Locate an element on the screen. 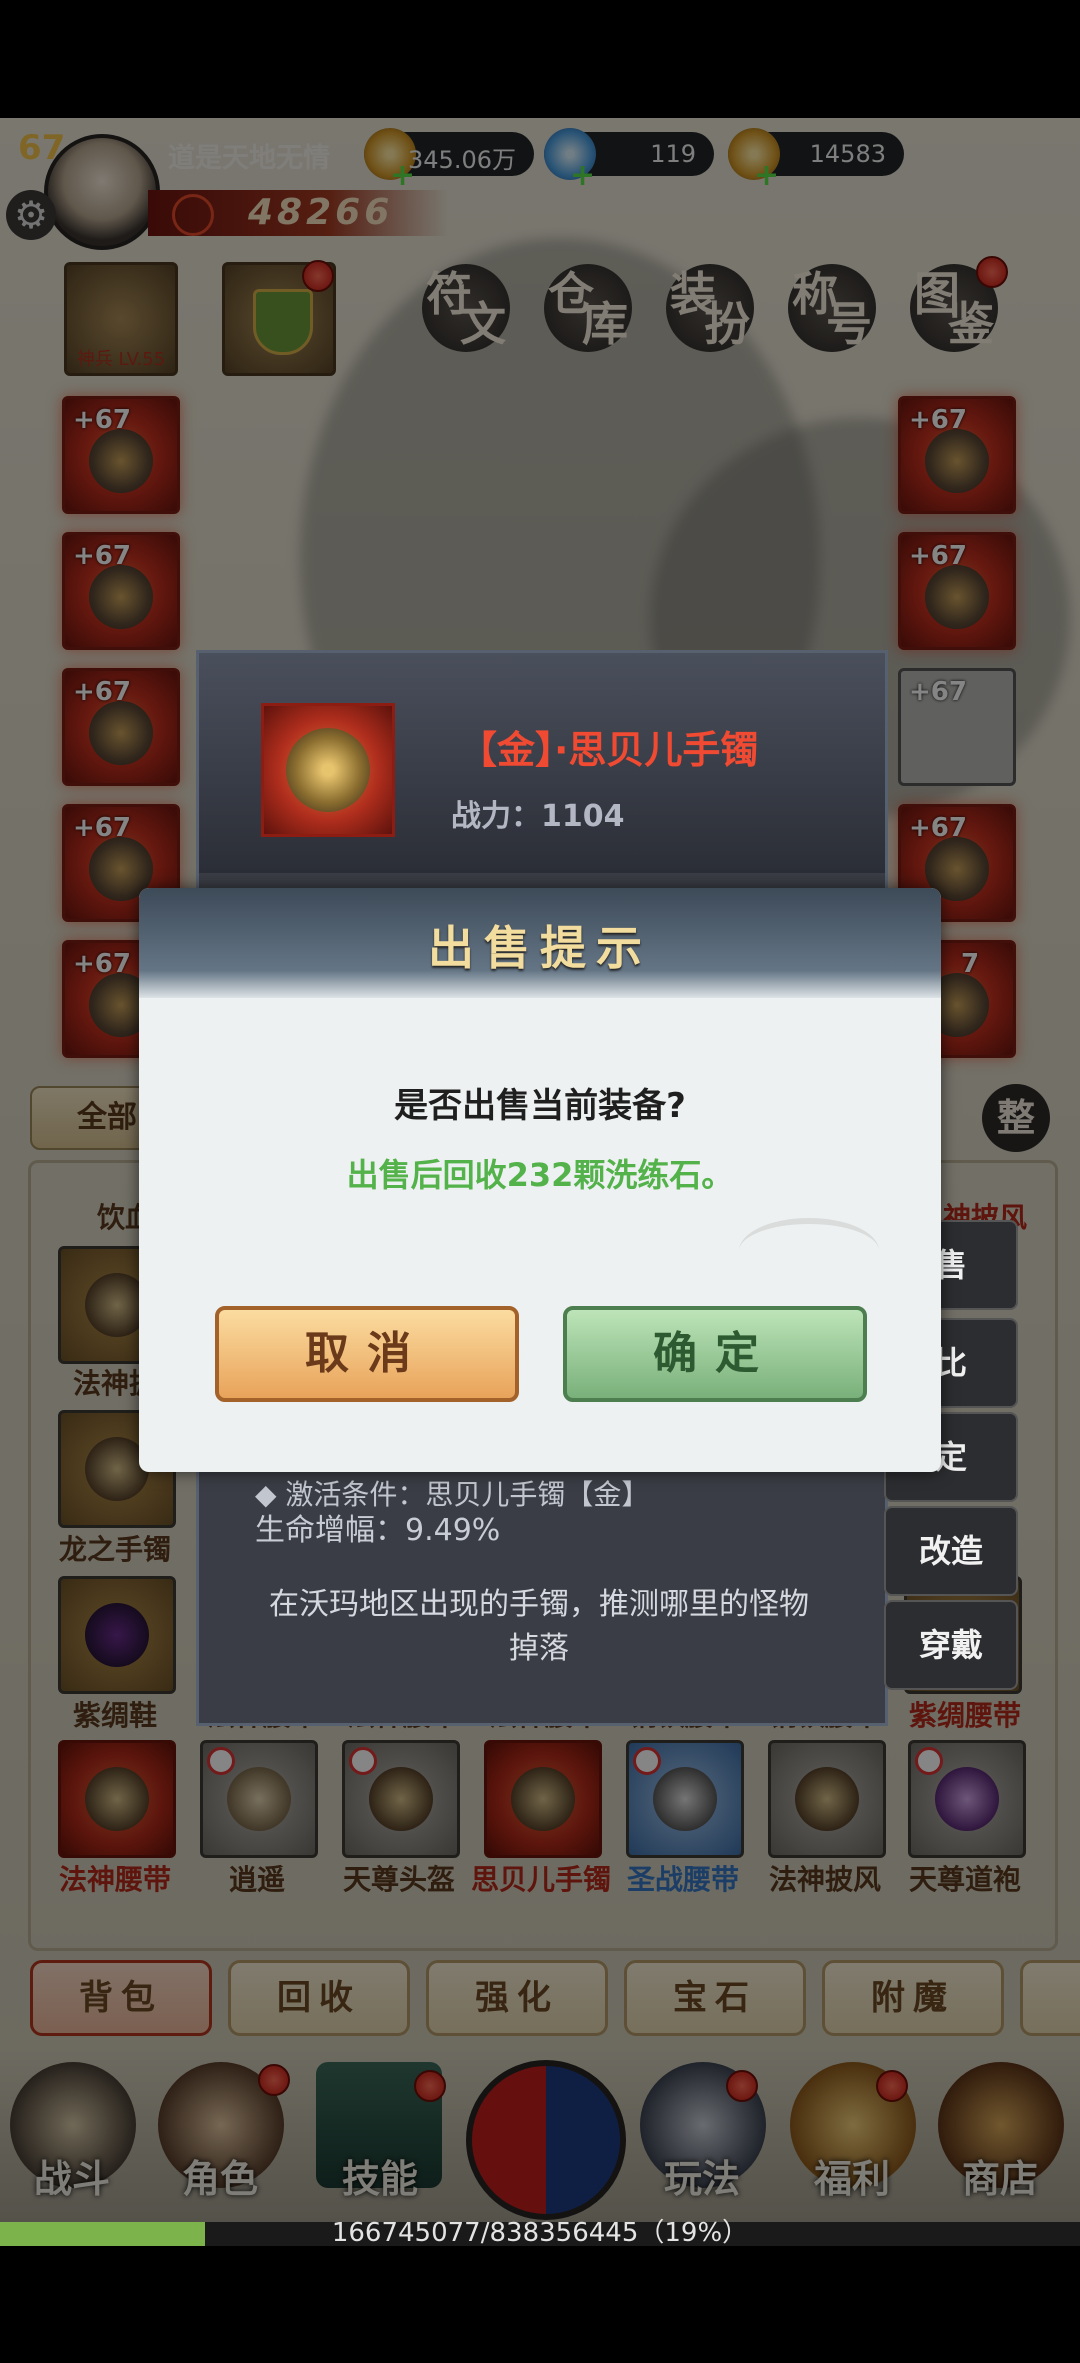  tooltip-item-icon is located at coordinates (328, 770).